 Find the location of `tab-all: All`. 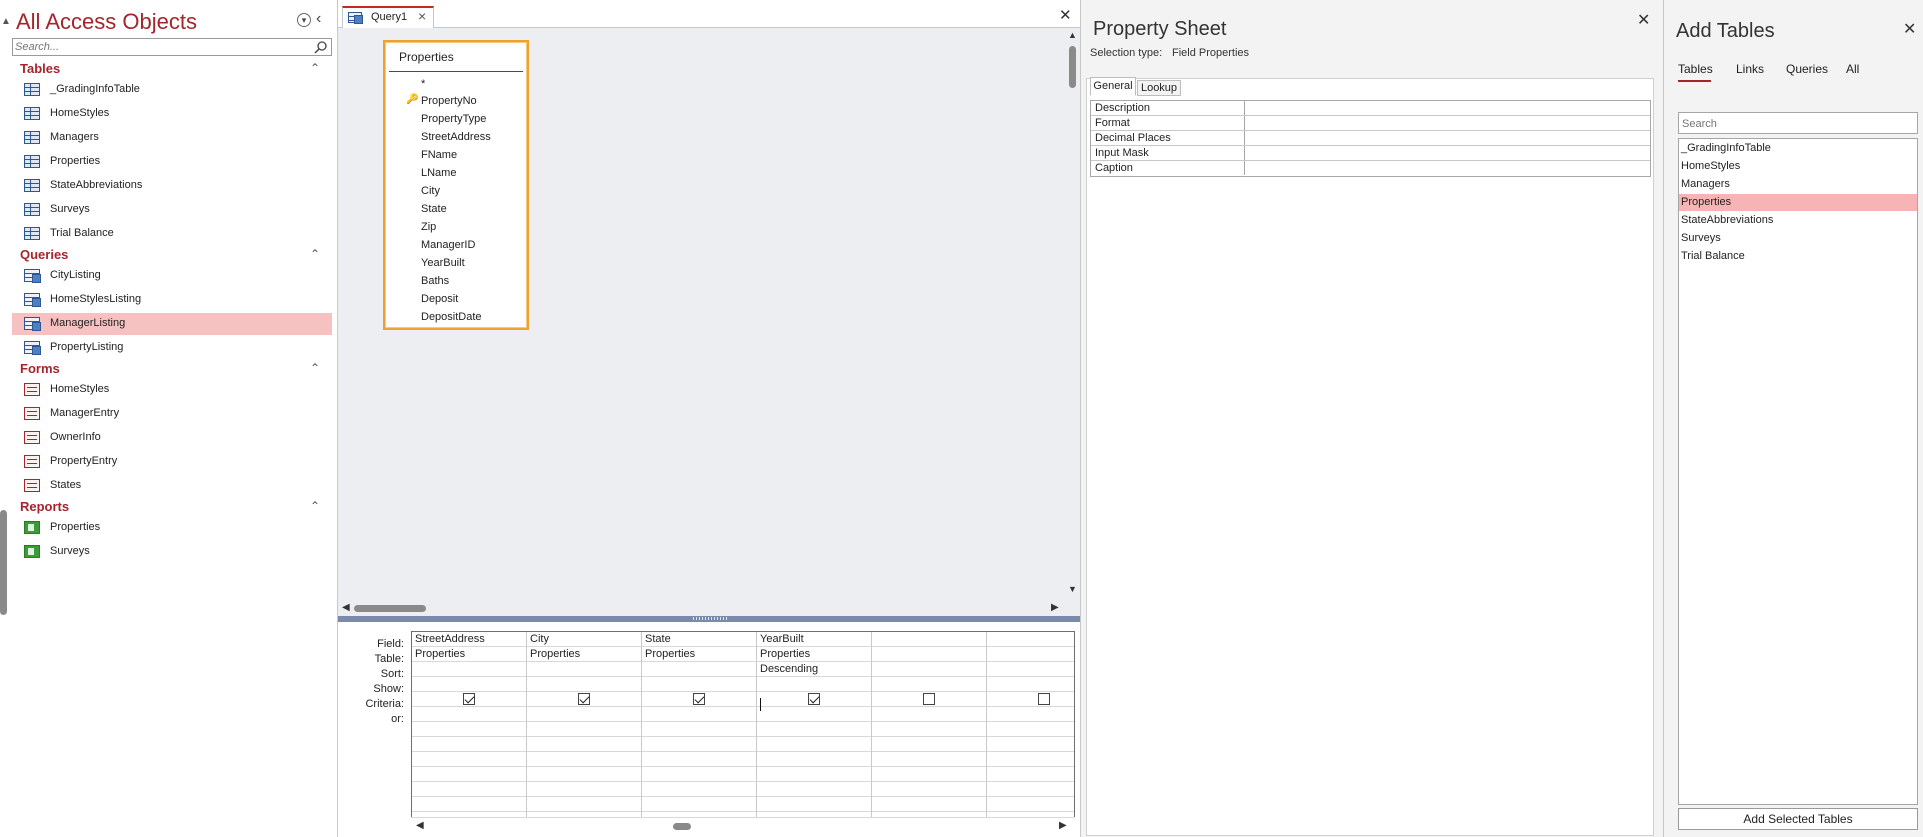

tab-all: All is located at coordinates (1852, 69).